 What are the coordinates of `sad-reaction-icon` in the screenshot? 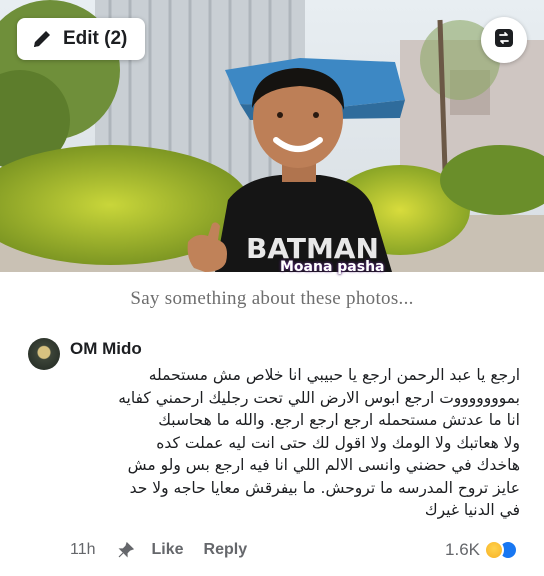 It's located at (494, 550).